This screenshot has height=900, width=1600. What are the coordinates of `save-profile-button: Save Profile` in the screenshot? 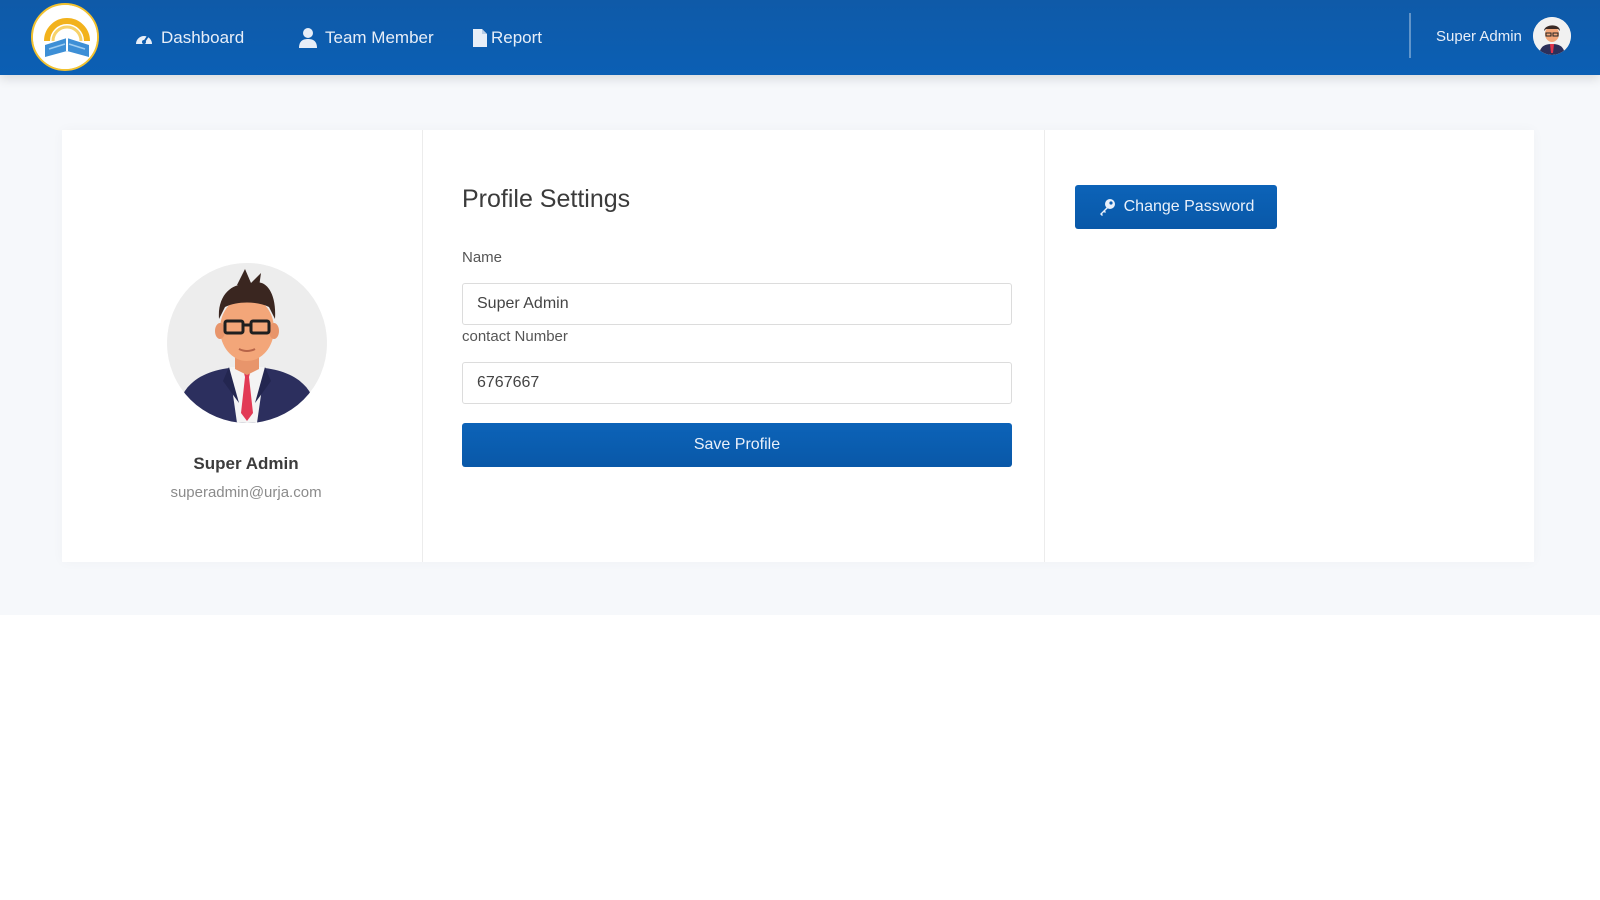 It's located at (737, 445).